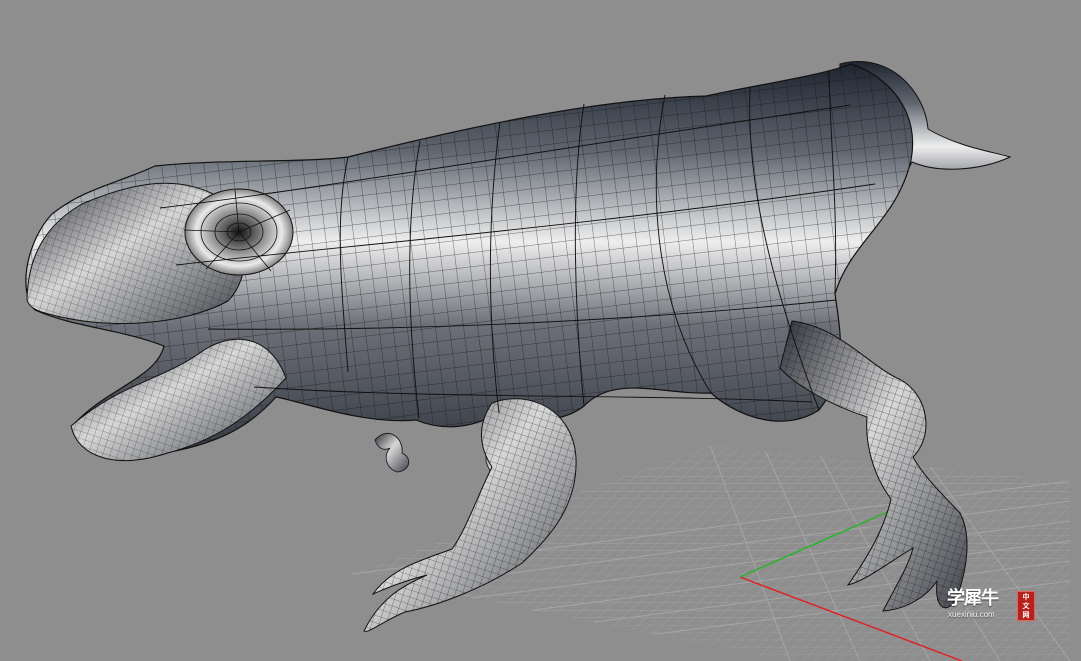 This screenshot has width=1081, height=661. I want to click on watermark-badge: 中 文 网, so click(1026, 606).